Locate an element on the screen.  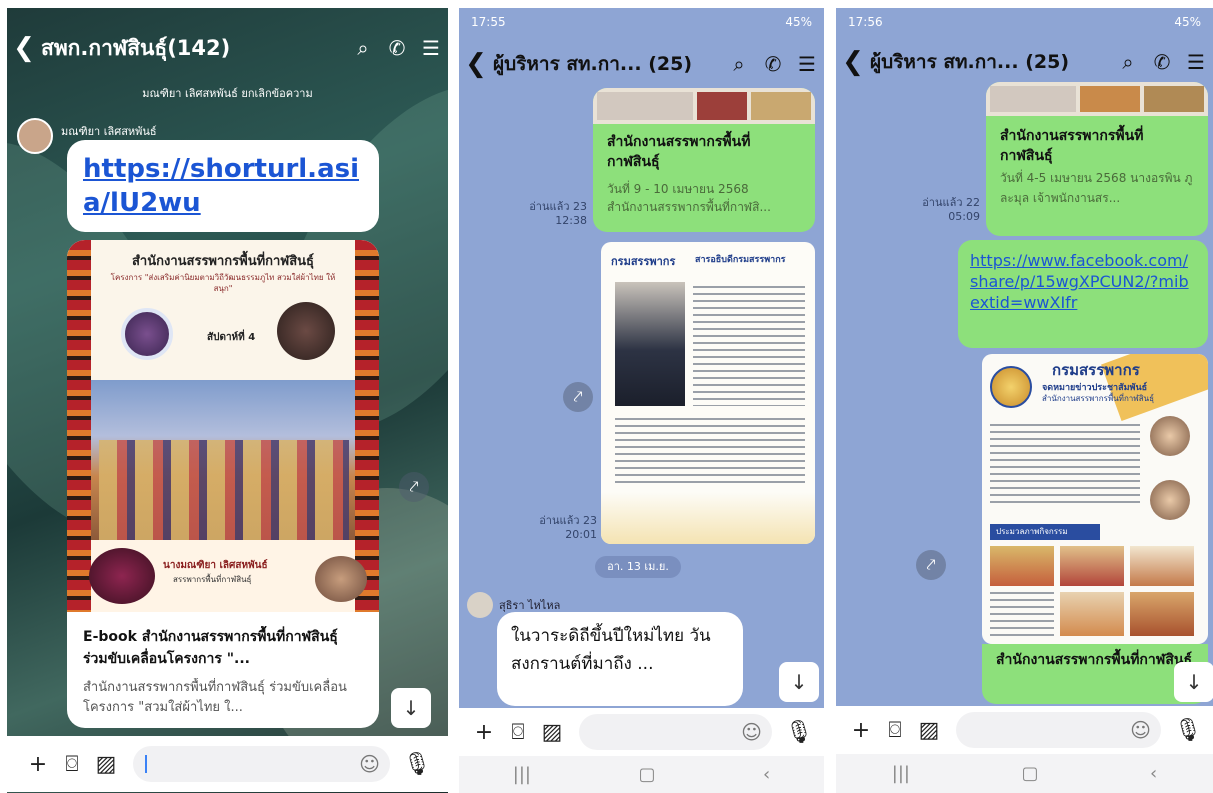
link-bubble: https://shorturl.asia/lU2wu is located at coordinates (223, 186).